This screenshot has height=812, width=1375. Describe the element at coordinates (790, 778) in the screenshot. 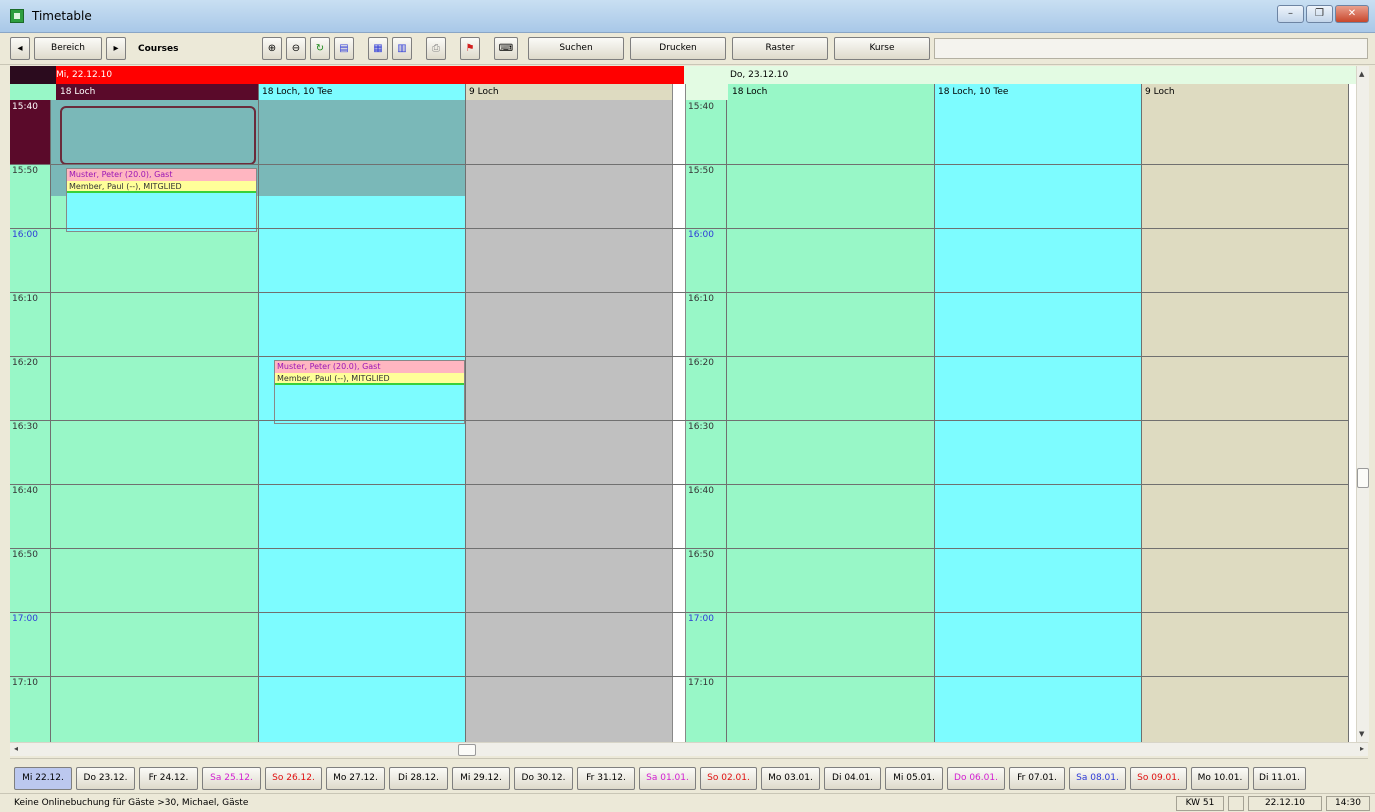

I see `date-tab: Mo 03.01.` at that location.